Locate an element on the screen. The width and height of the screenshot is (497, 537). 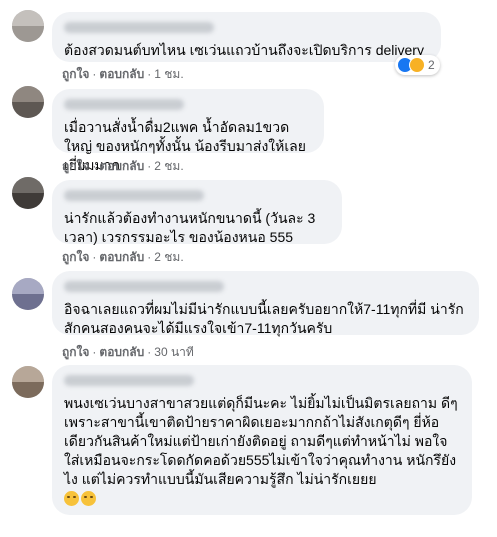
timestamp: 30 นาที is located at coordinates (174, 352).